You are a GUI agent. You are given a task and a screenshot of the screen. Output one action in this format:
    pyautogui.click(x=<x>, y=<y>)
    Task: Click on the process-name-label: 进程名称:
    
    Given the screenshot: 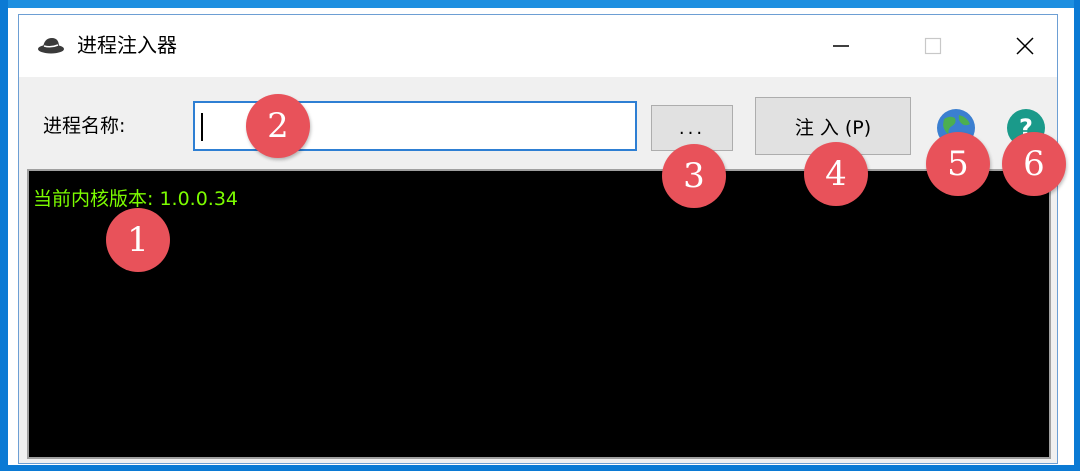 What is the action you would take?
    pyautogui.click(x=84, y=126)
    